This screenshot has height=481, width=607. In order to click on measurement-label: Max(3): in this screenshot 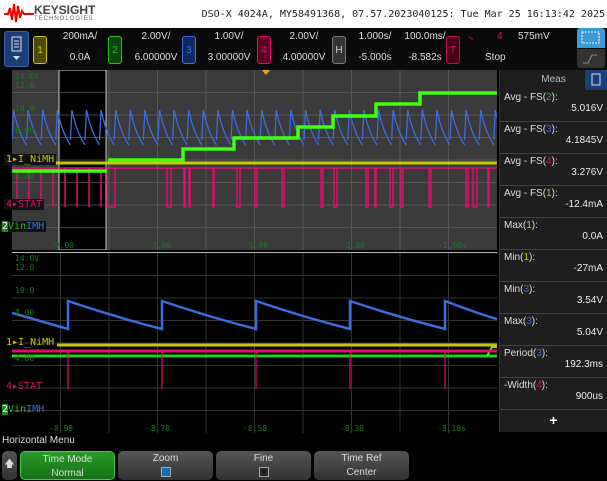, I will do `click(521, 321)`.